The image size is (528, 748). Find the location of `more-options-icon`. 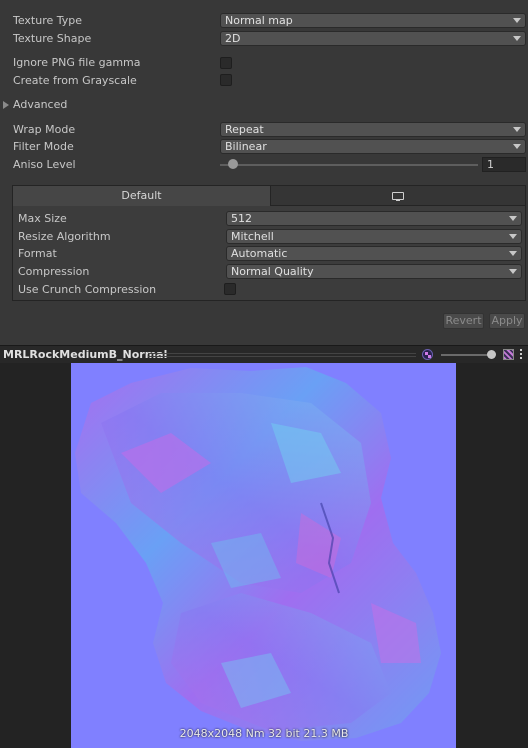

more-options-icon is located at coordinates (521, 355).